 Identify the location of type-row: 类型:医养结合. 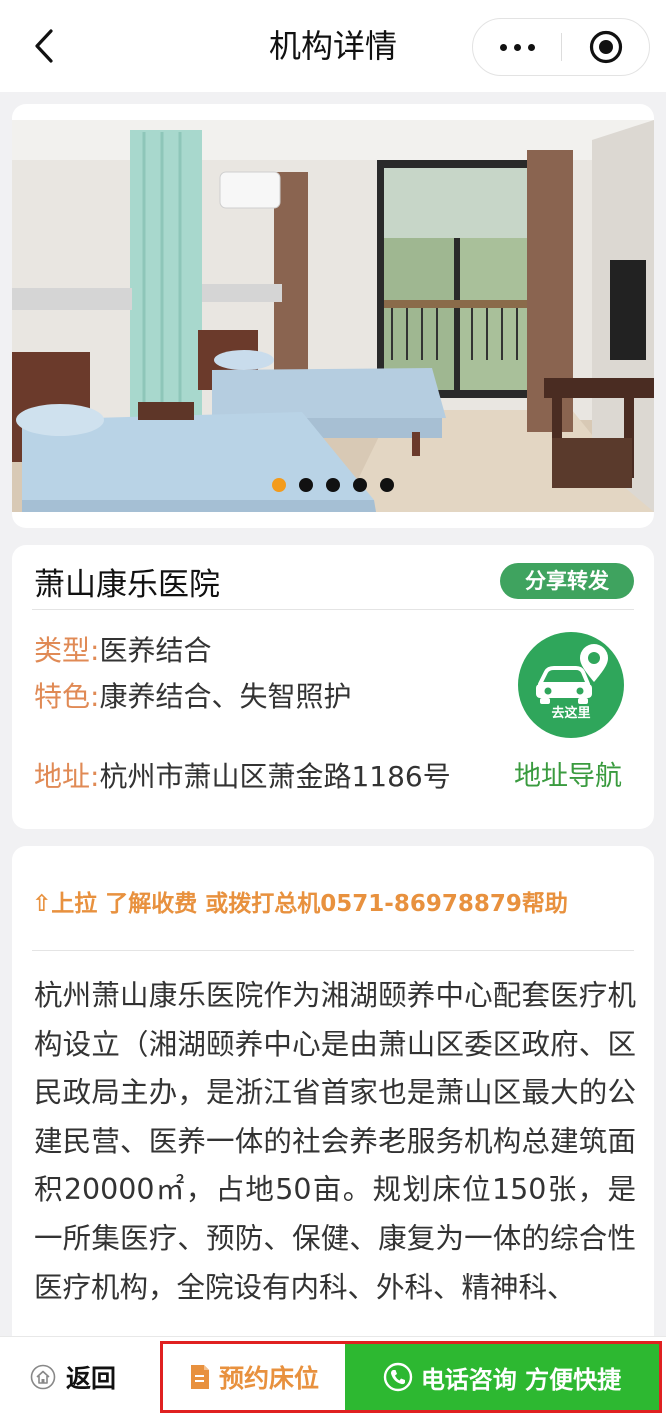
(122, 649).